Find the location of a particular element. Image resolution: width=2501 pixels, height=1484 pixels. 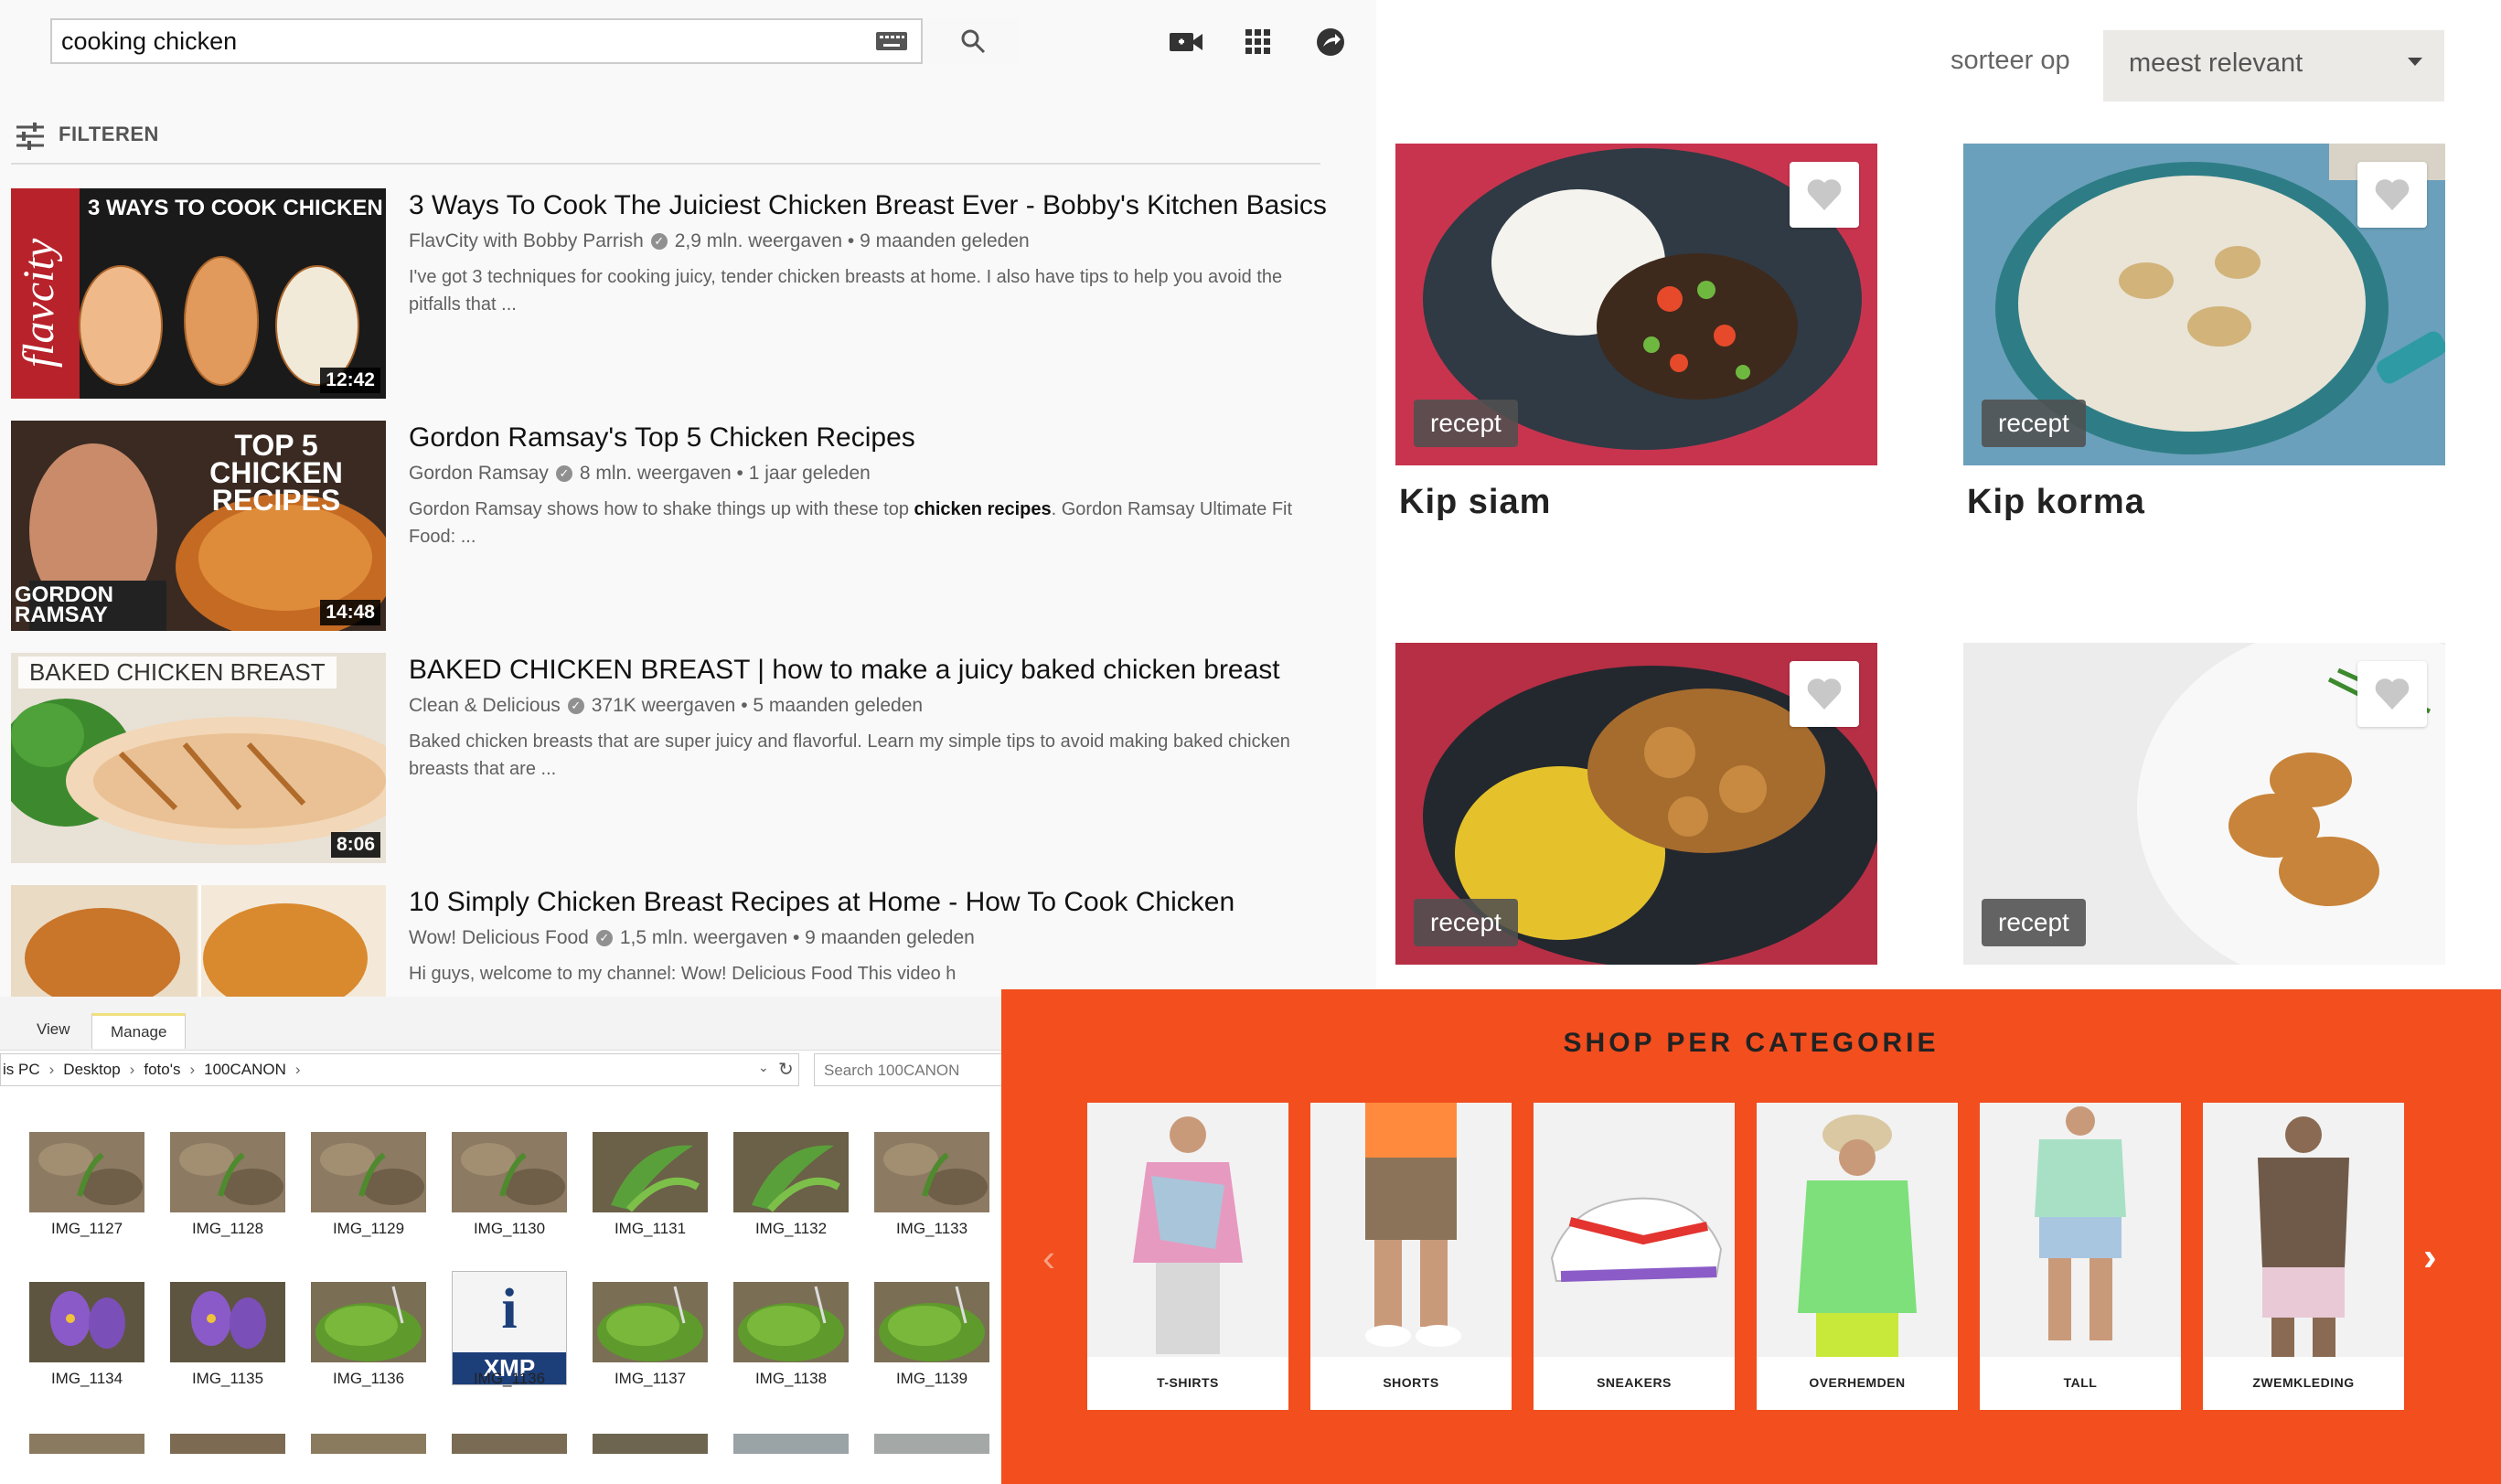

search-box: Search 100CANON is located at coordinates (907, 1069).